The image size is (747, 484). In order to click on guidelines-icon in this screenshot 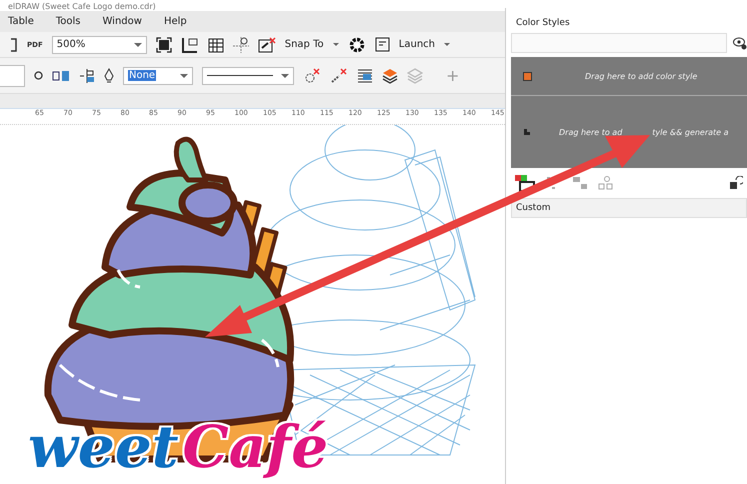, I will do `click(240, 44)`.